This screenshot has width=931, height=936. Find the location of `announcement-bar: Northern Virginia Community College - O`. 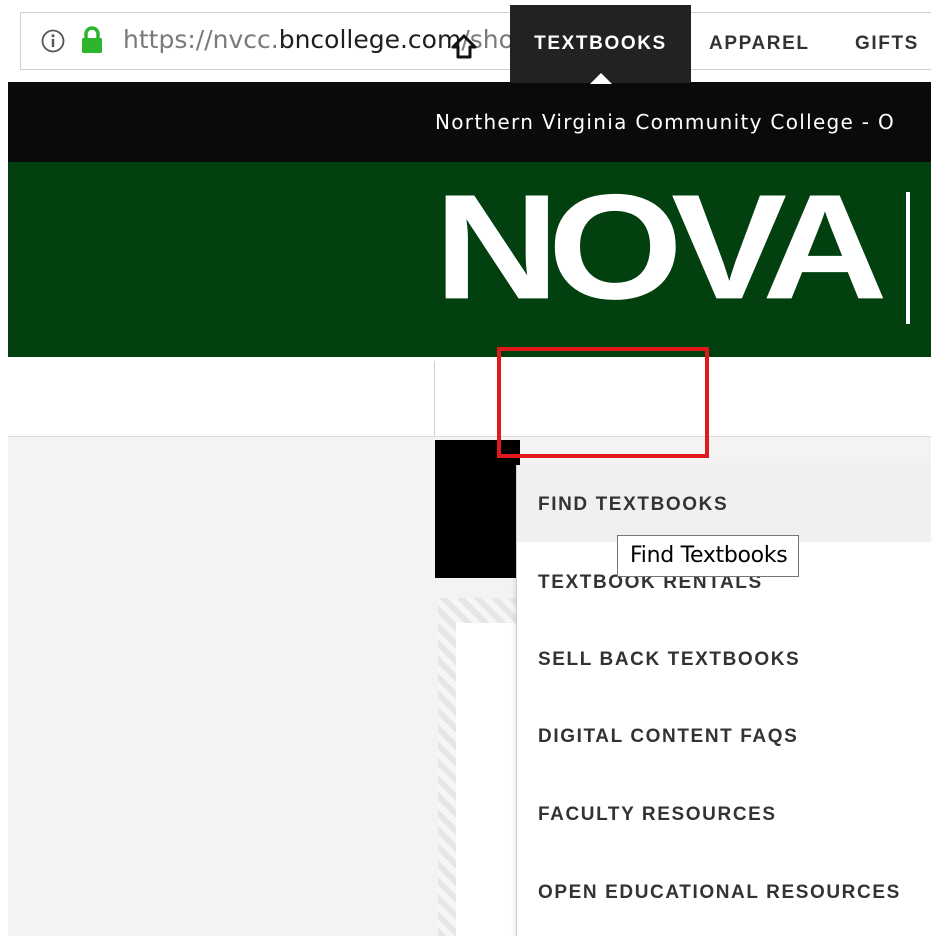

announcement-bar: Northern Virginia Community College - O is located at coordinates (469, 122).